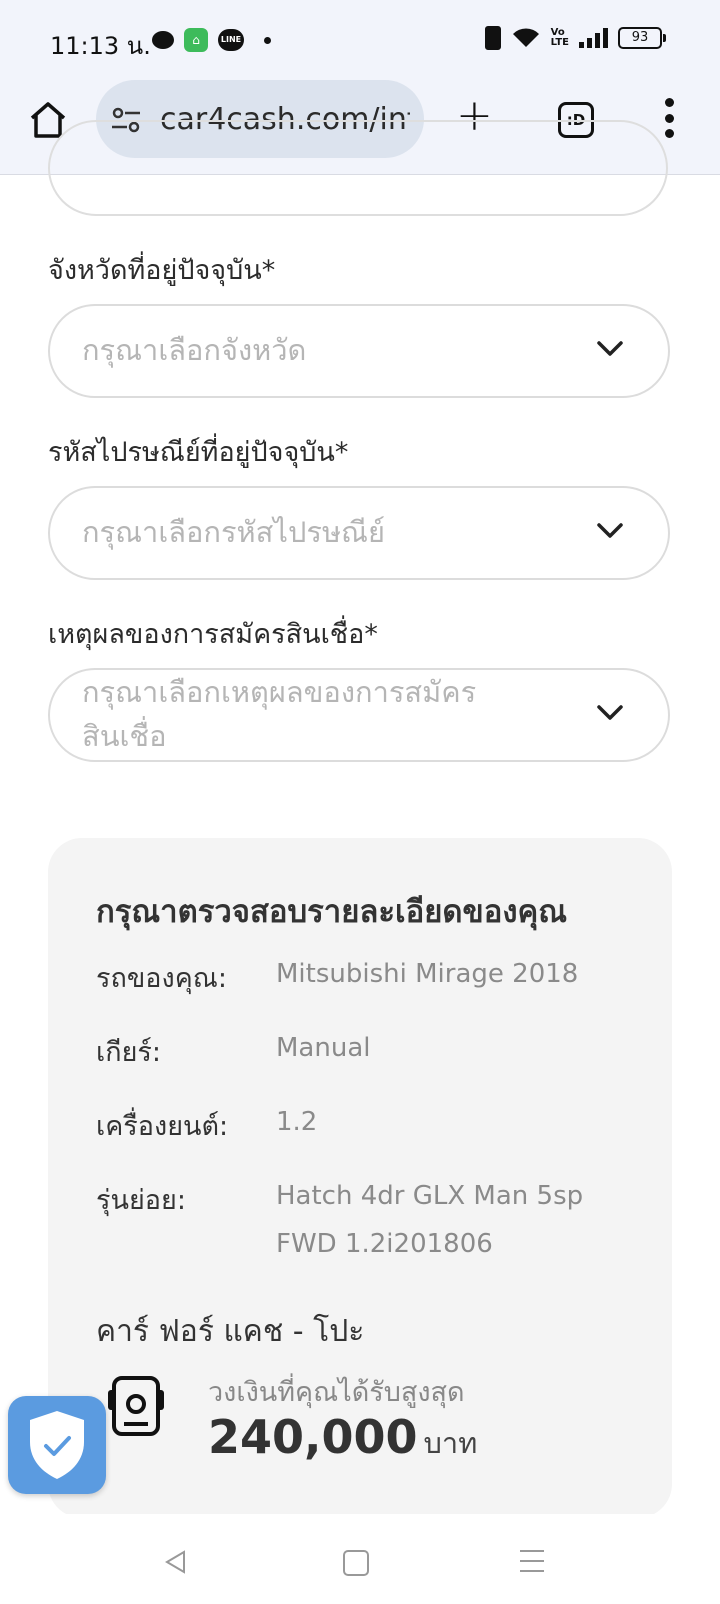 Image resolution: width=720 pixels, height=1604 pixels. I want to click on browser-menu-button, so click(669, 118).